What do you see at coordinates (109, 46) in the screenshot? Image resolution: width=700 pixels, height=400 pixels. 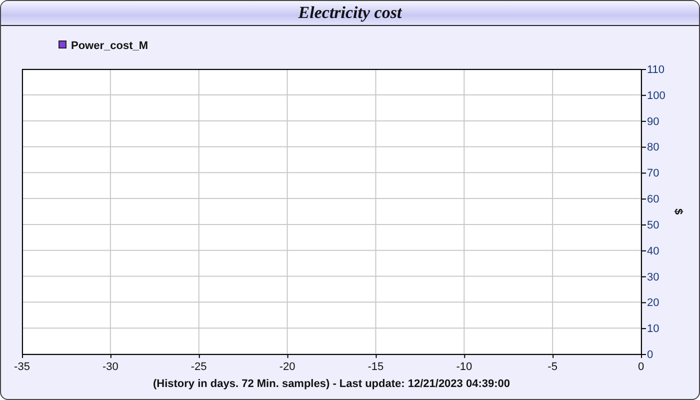 I see `legend-label: Power_cost_M` at bounding box center [109, 46].